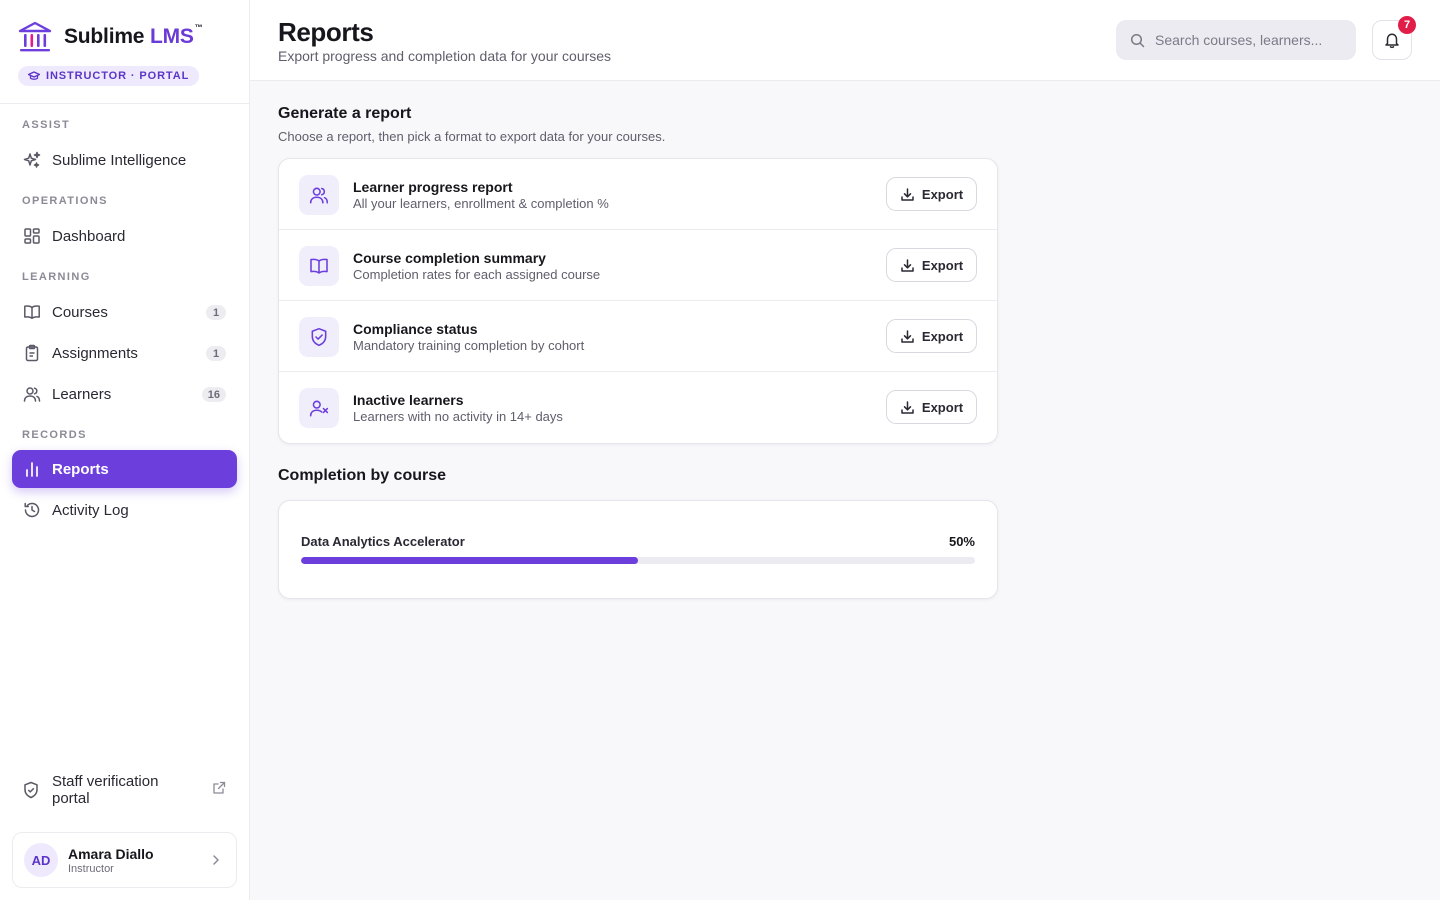 The height and width of the screenshot is (900, 1440). I want to click on report-title: Learner progress report, so click(433, 187).